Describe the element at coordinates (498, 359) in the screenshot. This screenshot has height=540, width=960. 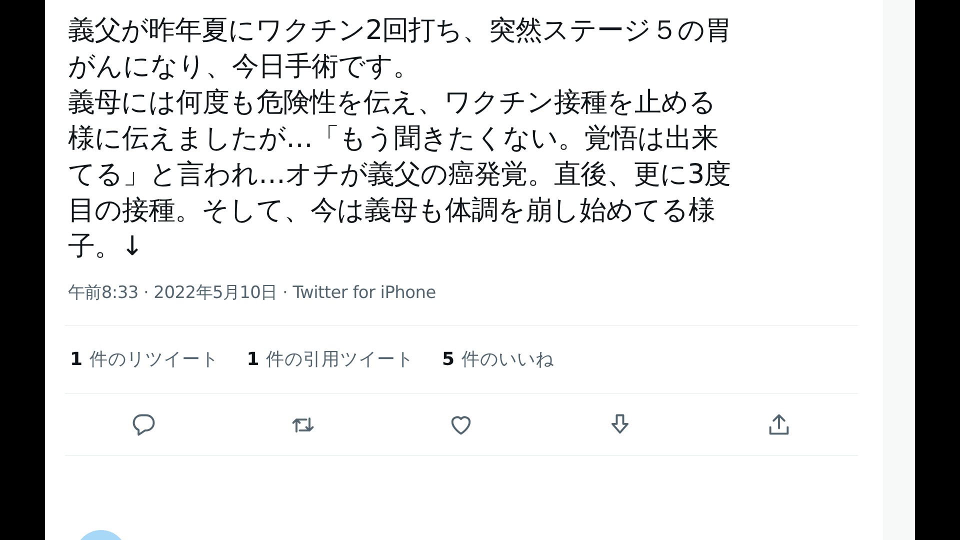
I see `engagement-count-link: 5 件のいいね` at that location.